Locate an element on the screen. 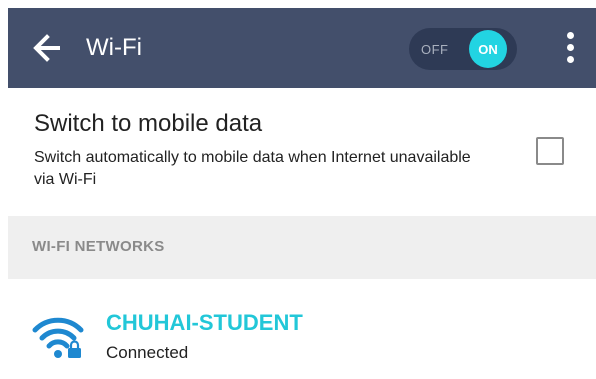 The width and height of the screenshot is (596, 379). wifi-toggle: OFF ON is located at coordinates (463, 49).